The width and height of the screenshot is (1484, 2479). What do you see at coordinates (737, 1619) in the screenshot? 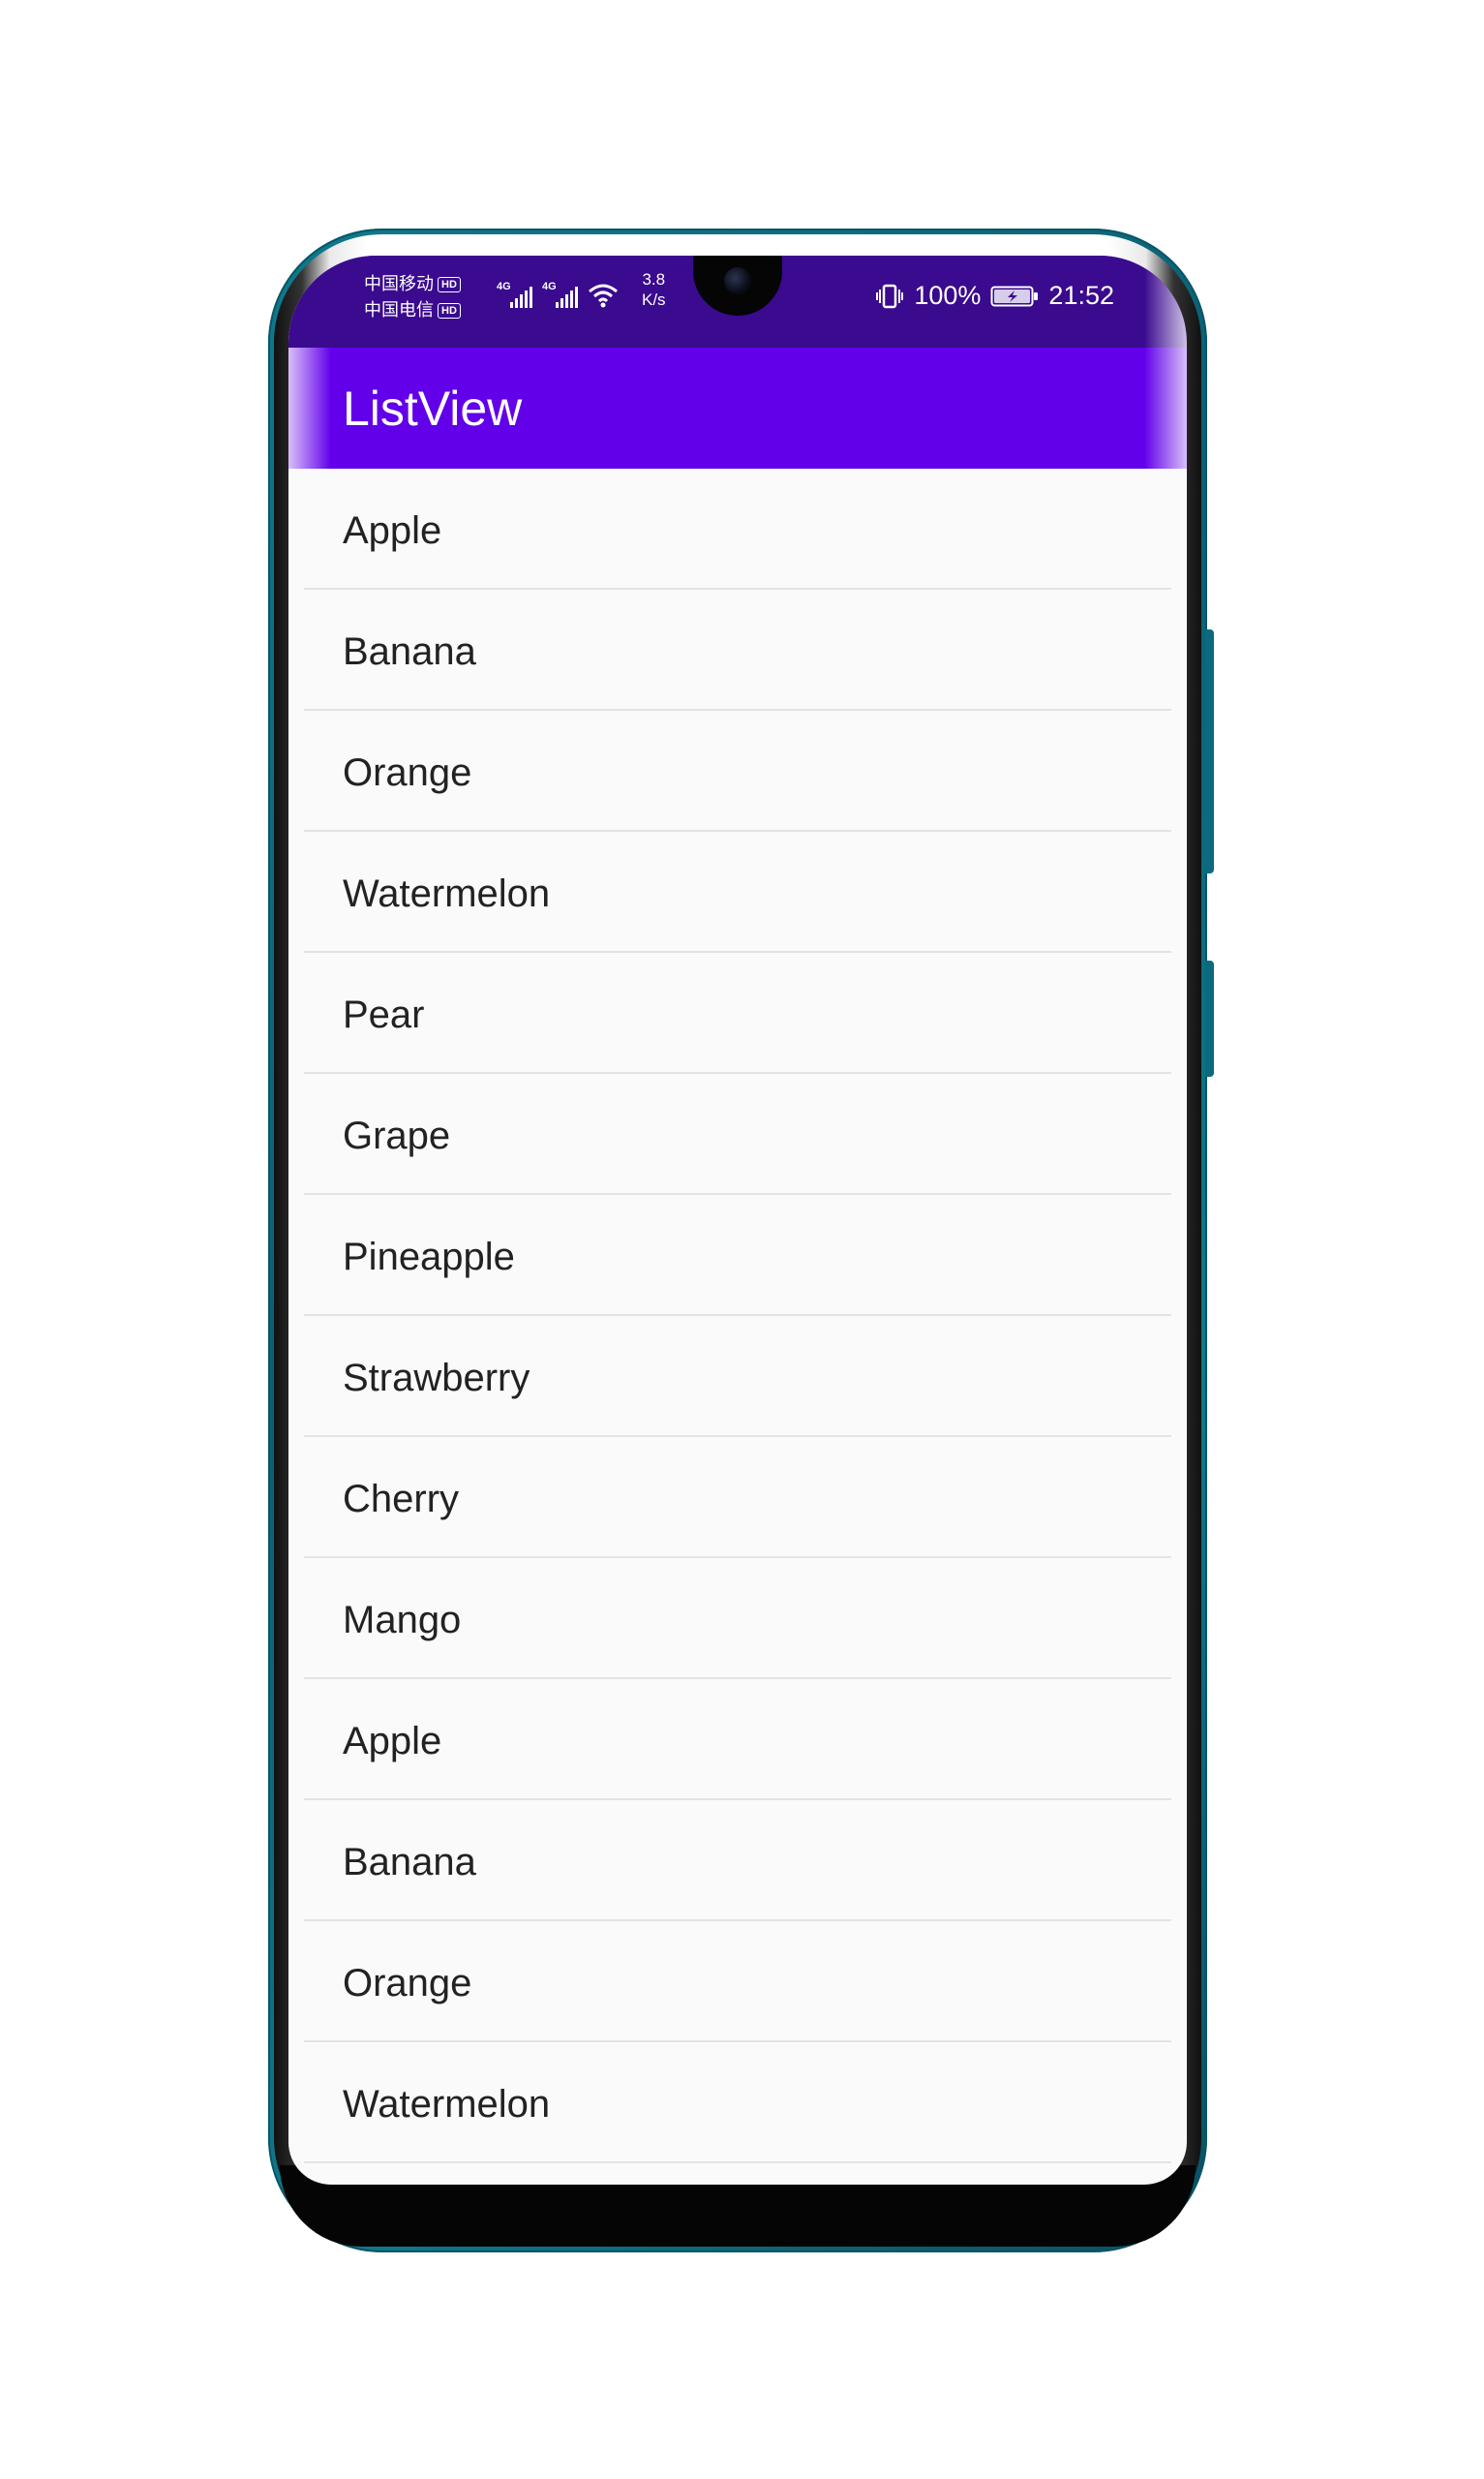
I see `list-item: Mango` at bounding box center [737, 1619].